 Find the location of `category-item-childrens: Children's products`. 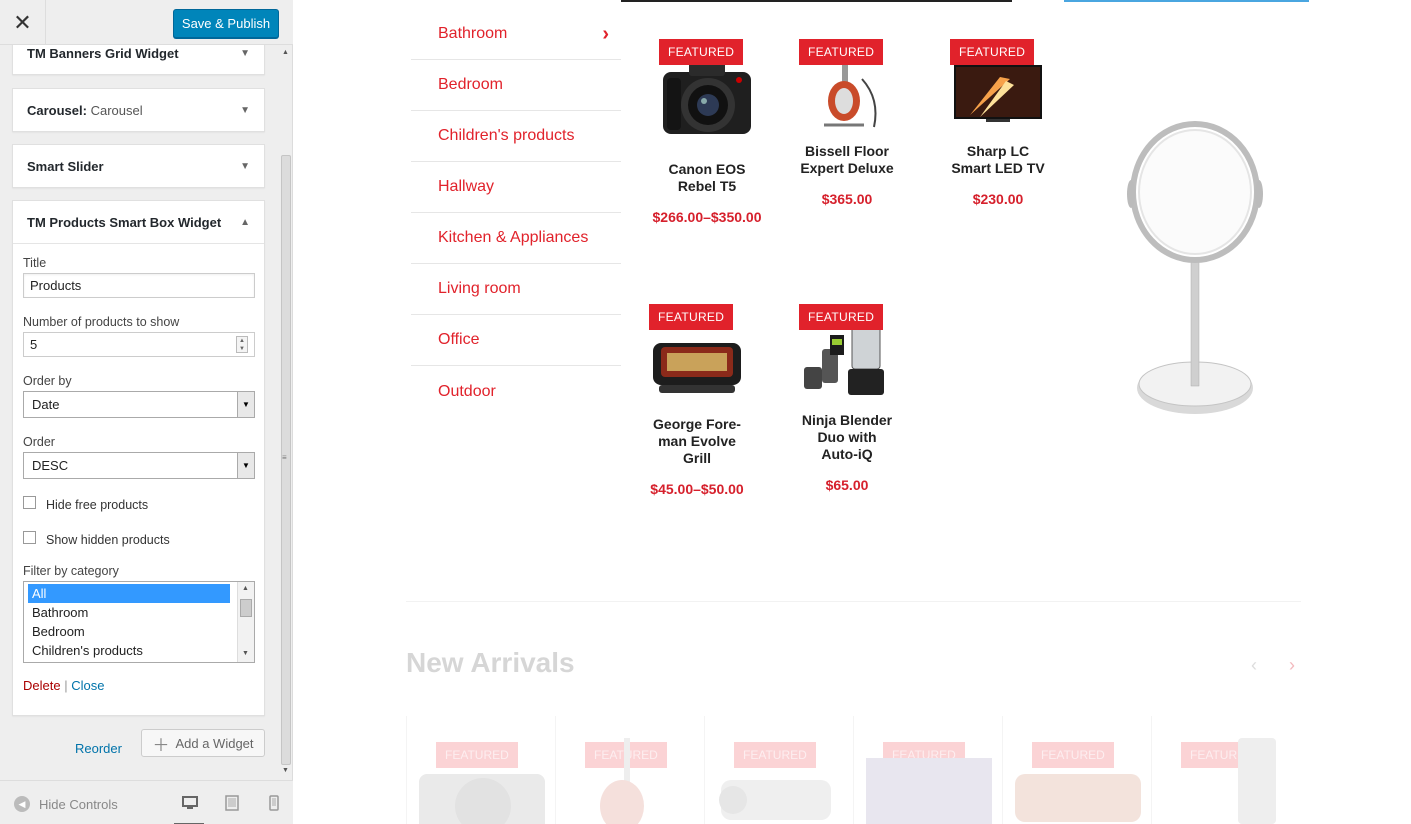

category-item-childrens: Children's products is located at coordinates (516, 136).